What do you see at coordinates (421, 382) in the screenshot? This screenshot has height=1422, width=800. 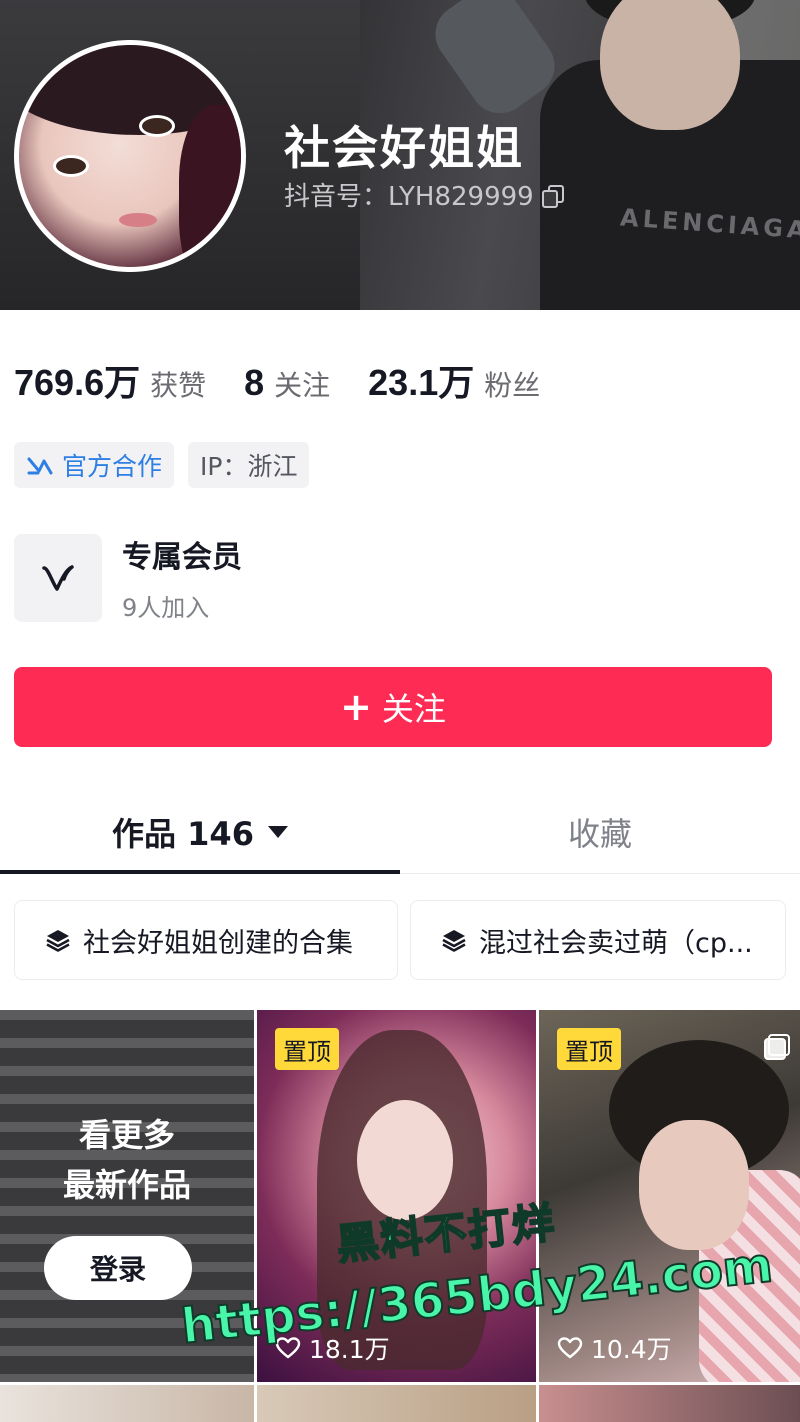 I see `stat-followers-value: 23.1万` at bounding box center [421, 382].